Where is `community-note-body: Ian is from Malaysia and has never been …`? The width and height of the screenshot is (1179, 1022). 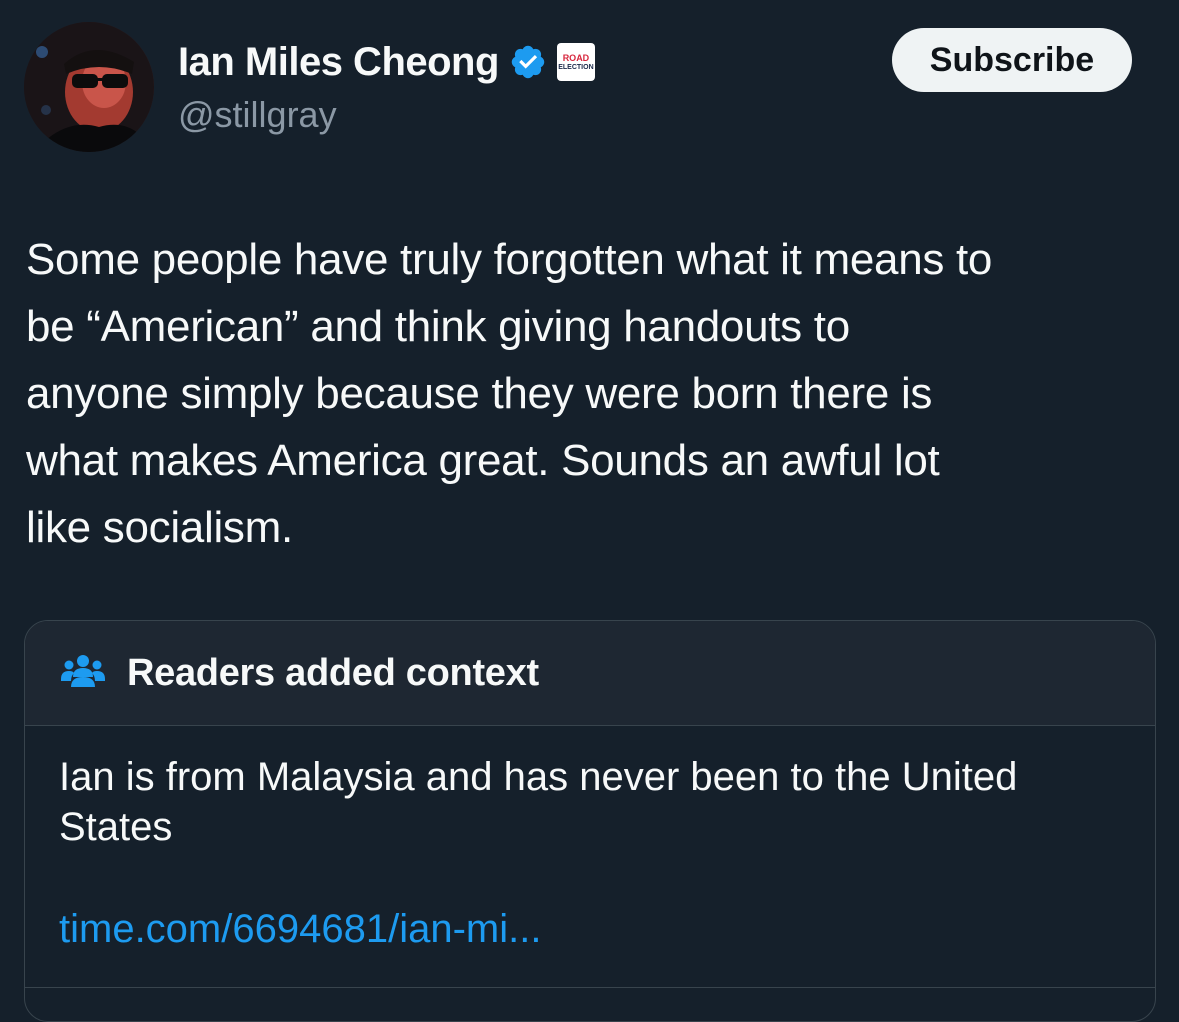
community-note-body: Ian is from Malaysia and has never been … is located at coordinates (590, 789).